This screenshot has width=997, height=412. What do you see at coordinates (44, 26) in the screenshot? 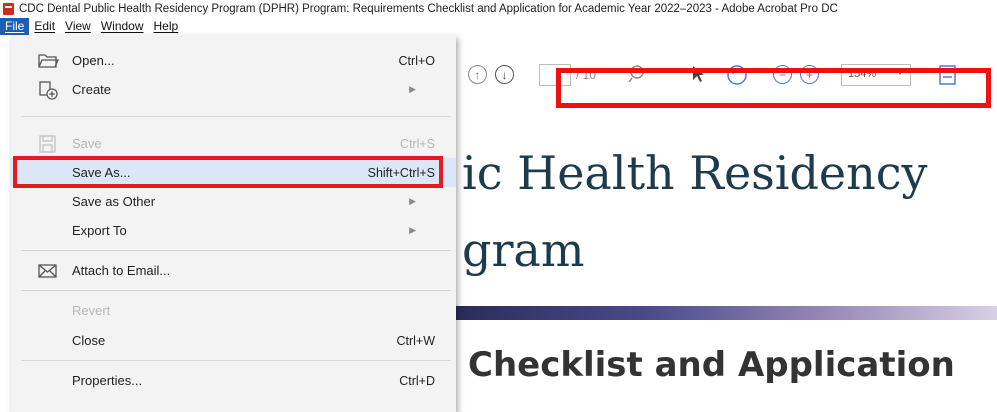
I see `menu-edit: Edit` at bounding box center [44, 26].